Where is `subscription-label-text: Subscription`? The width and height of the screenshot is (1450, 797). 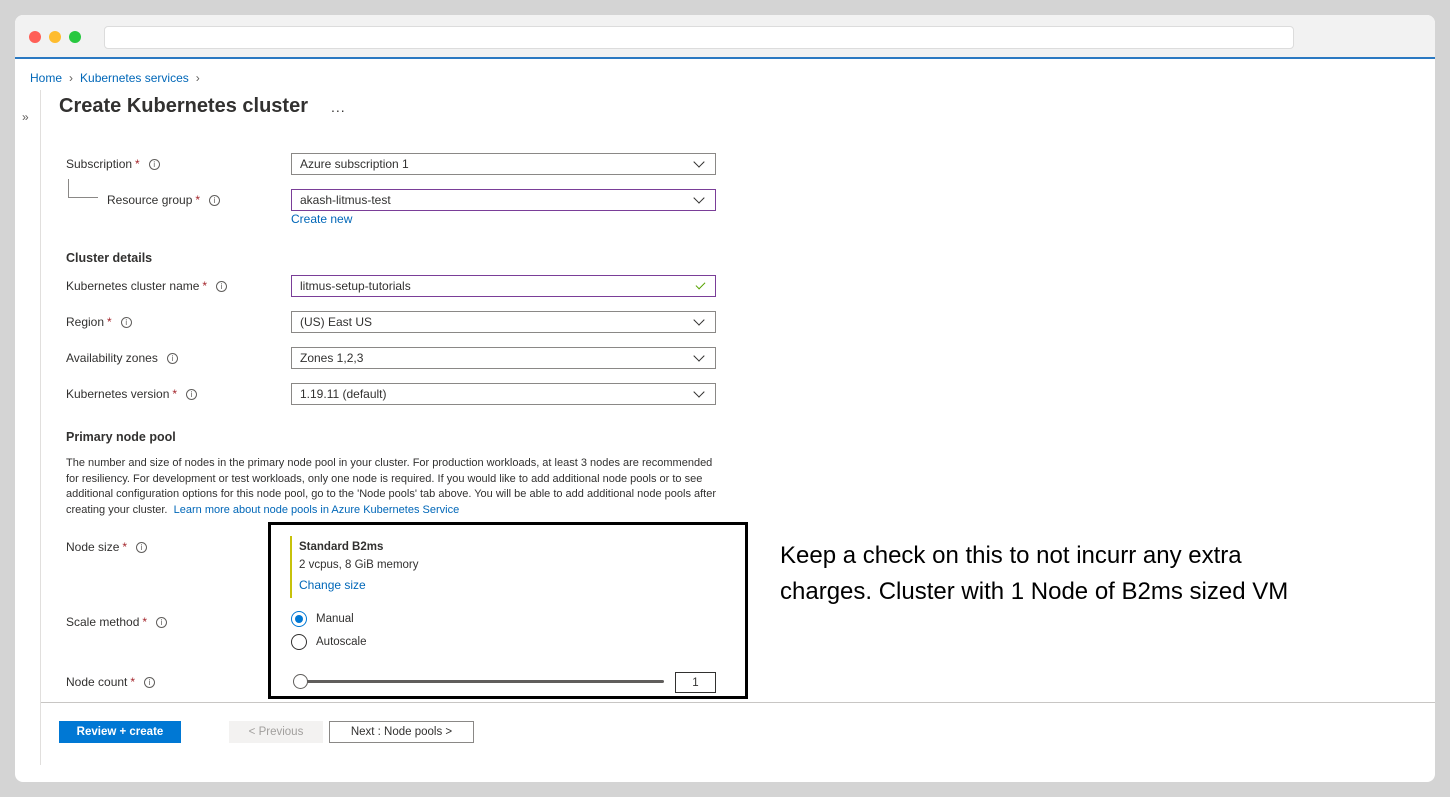 subscription-label-text: Subscription is located at coordinates (99, 164).